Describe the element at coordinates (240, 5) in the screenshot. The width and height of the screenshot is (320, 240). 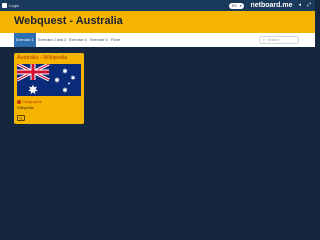
I see `chevron-down-icon: ▾` at that location.